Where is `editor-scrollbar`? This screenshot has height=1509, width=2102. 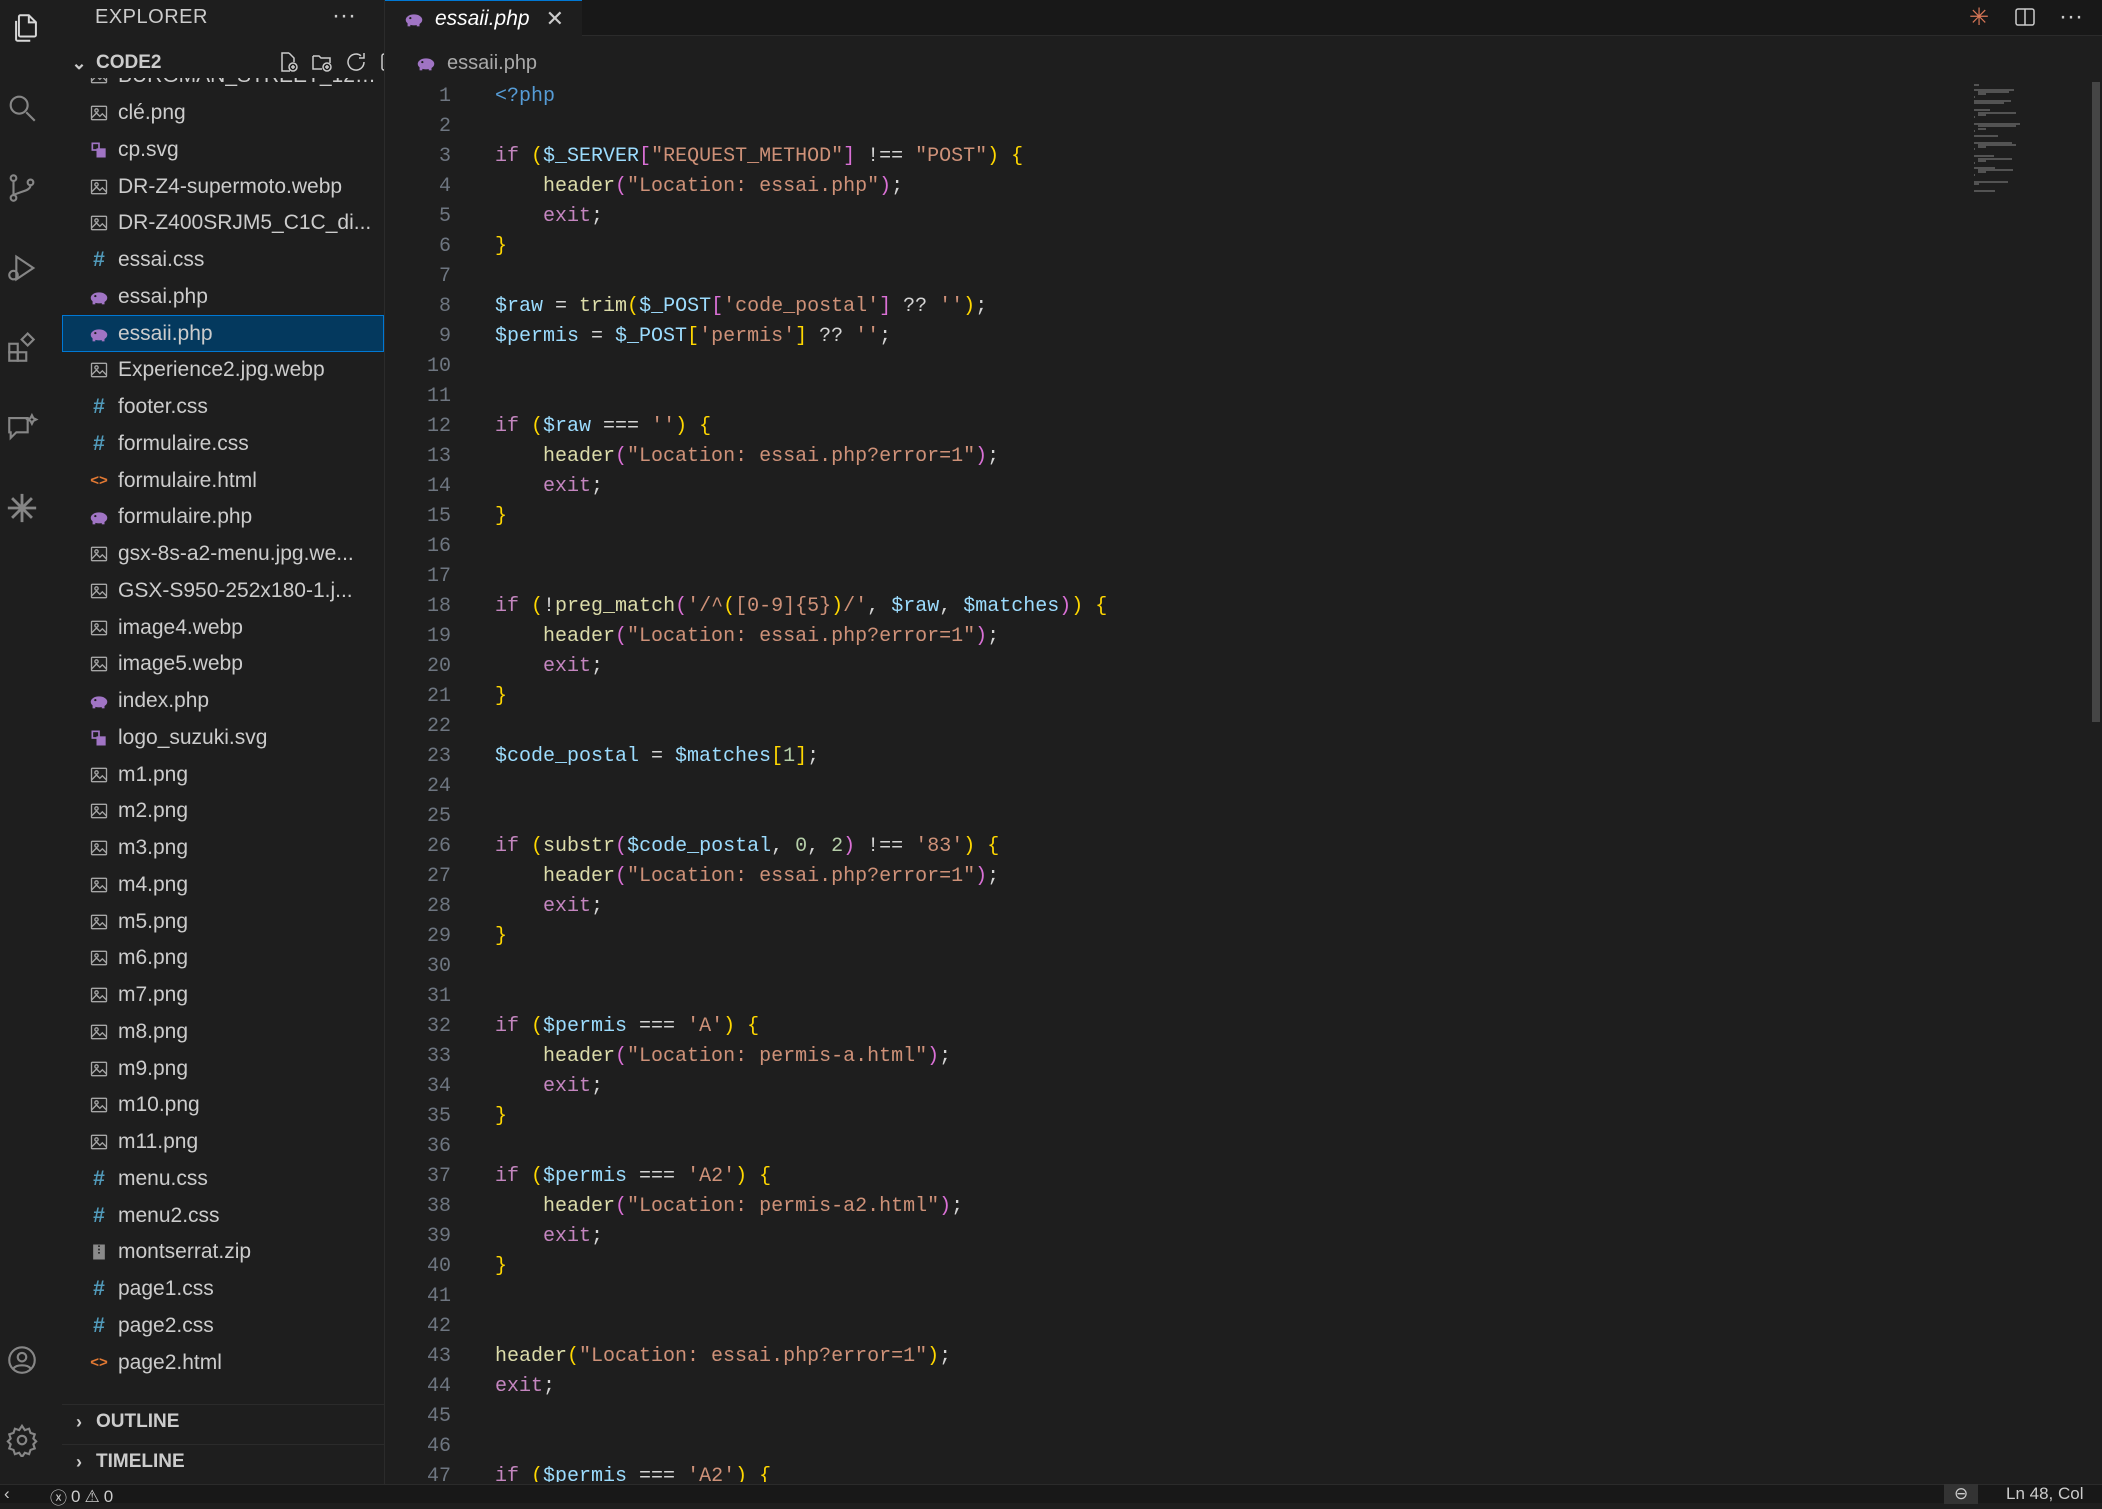 editor-scrollbar is located at coordinates (2096, 402).